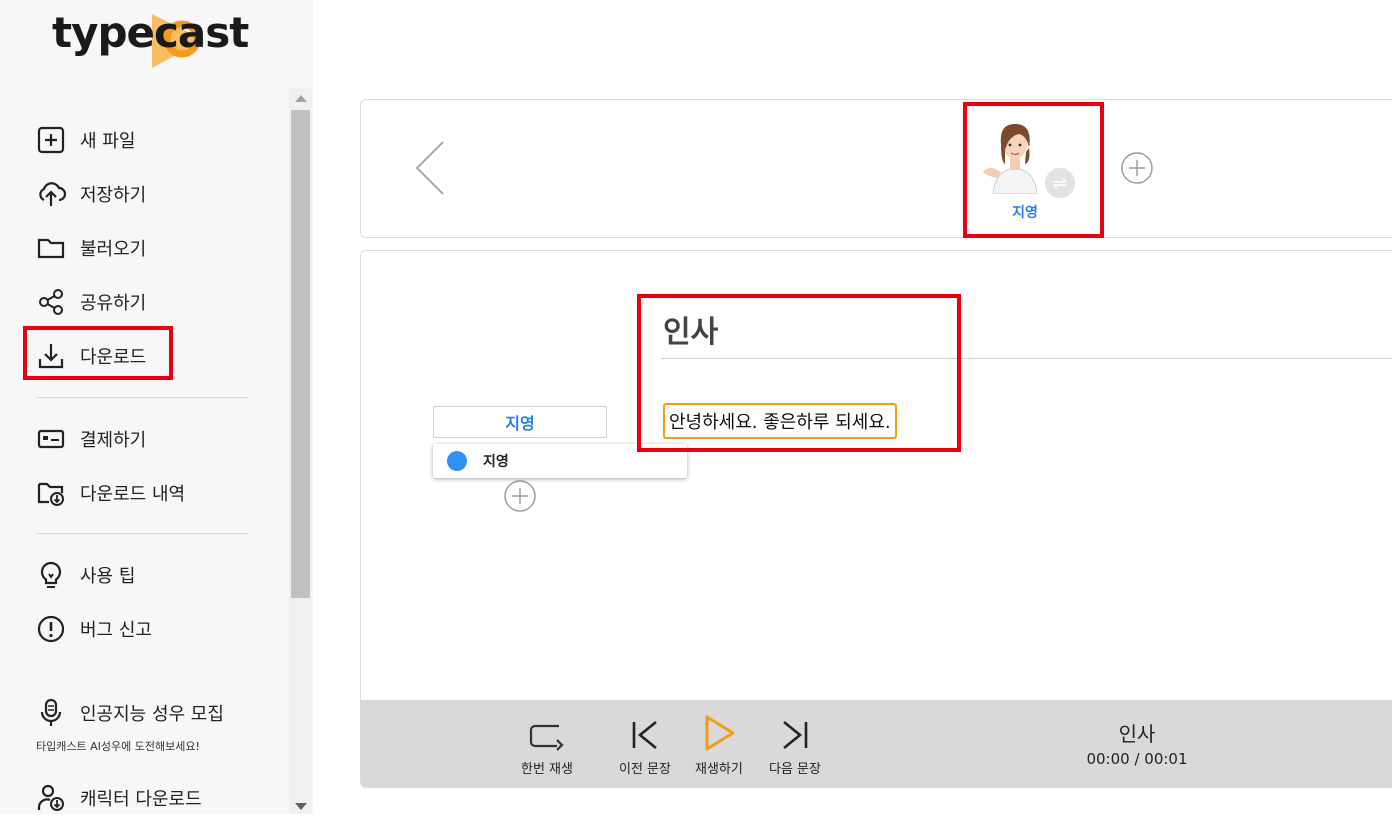  I want to click on sidebar-item-label: 버그 신고, so click(116, 630).